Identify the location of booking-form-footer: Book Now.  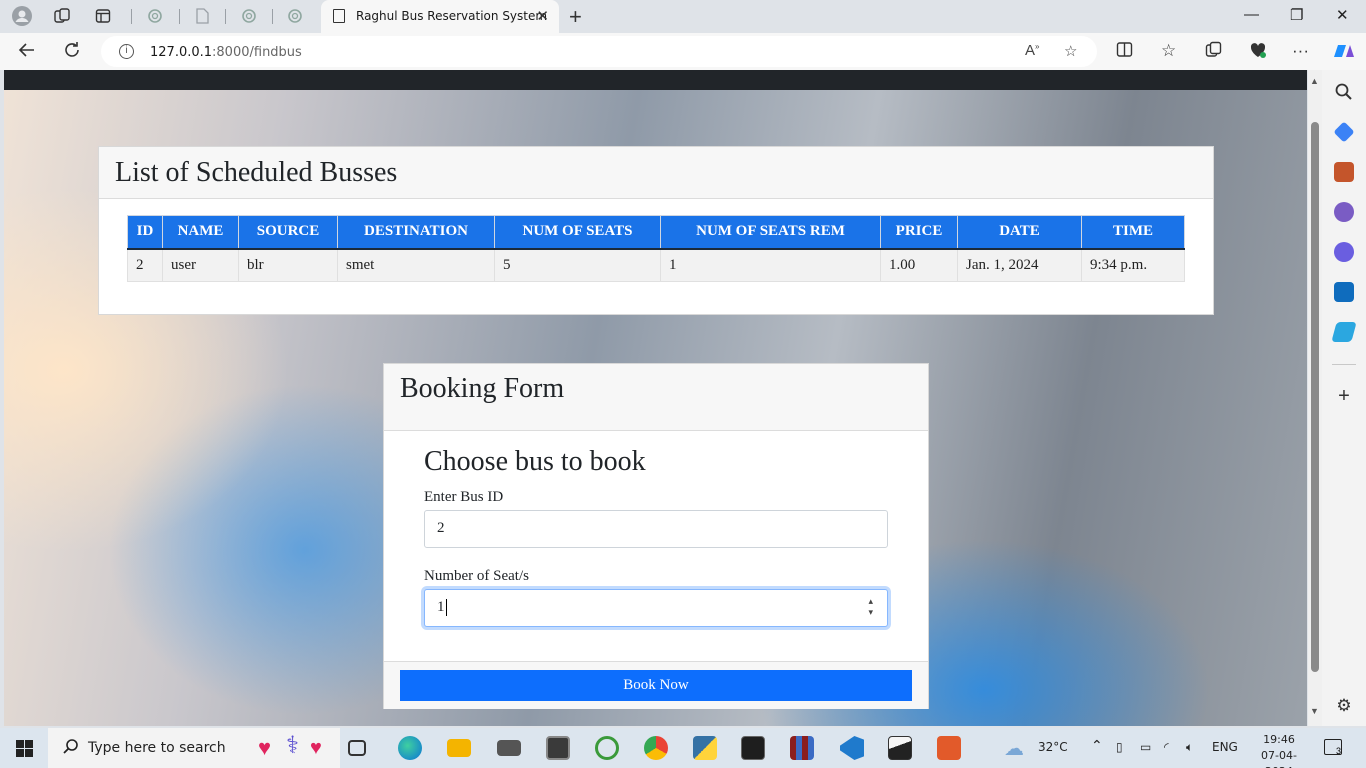
(656, 685).